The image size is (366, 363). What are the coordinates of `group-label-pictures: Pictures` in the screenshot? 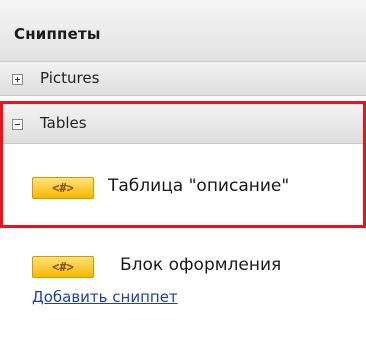 It's located at (70, 78).